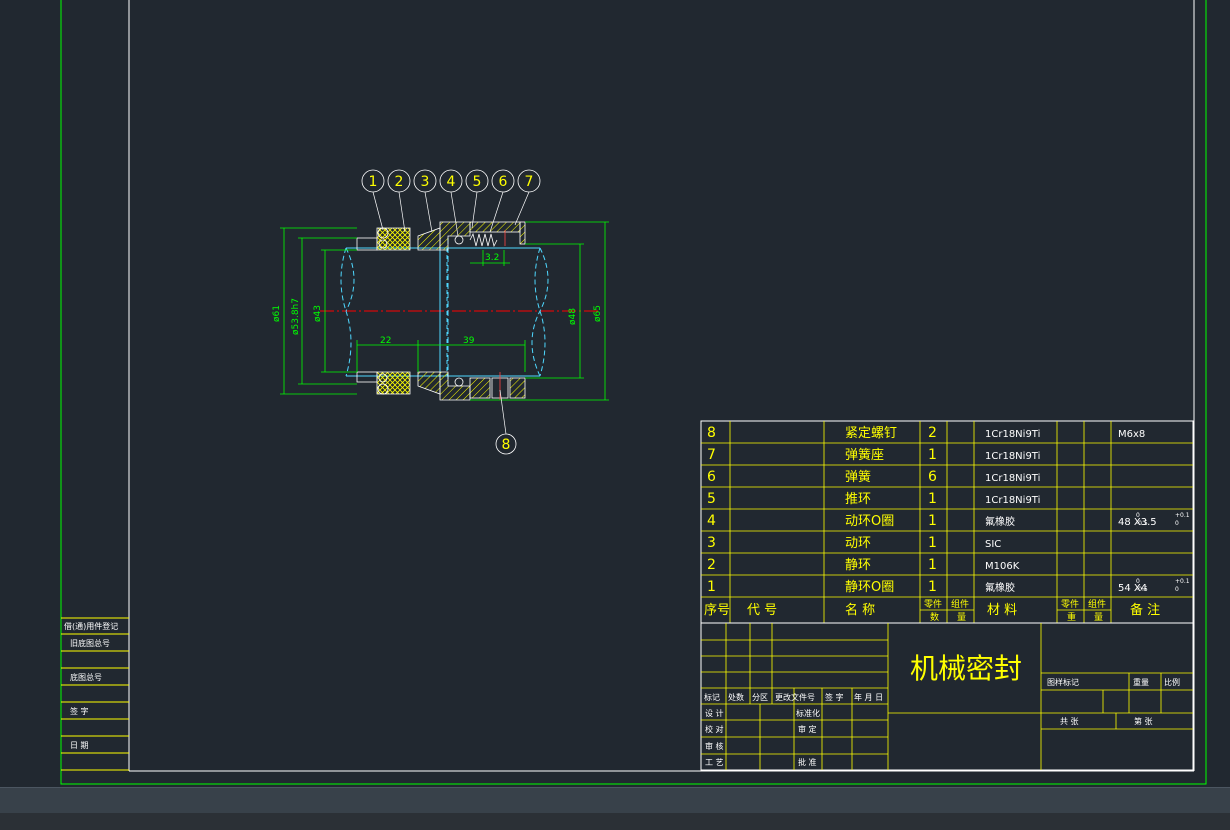  I want to click on tb-check: 校 对, so click(714, 729).